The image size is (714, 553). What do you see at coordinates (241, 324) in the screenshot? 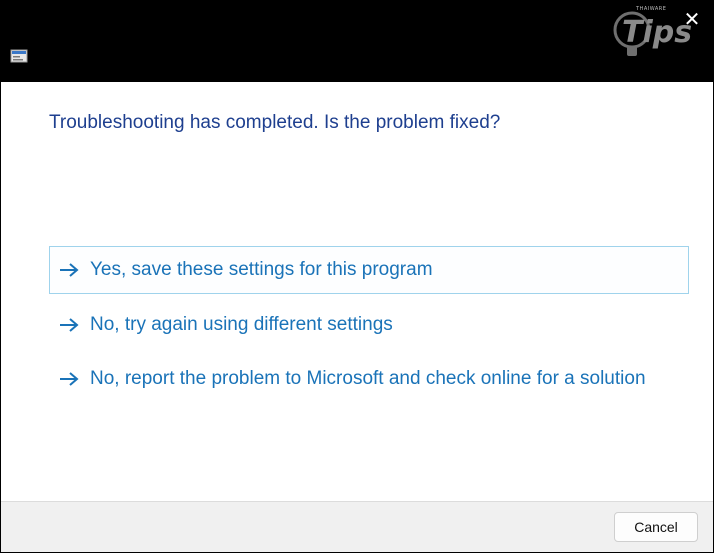
I see `option-label: No, try again using different settings` at bounding box center [241, 324].